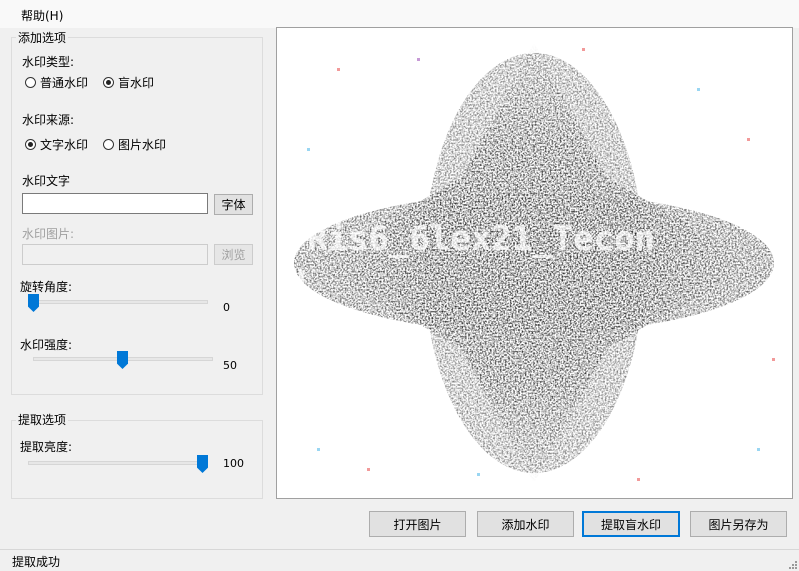  What do you see at coordinates (46, 447) in the screenshot?
I see `brightness-label: 提取亮度:` at bounding box center [46, 447].